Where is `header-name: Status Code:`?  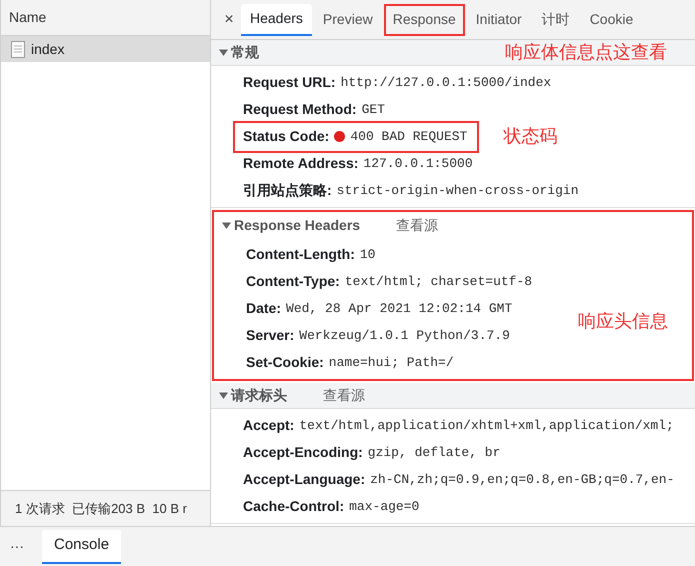 header-name: Status Code: is located at coordinates (286, 136).